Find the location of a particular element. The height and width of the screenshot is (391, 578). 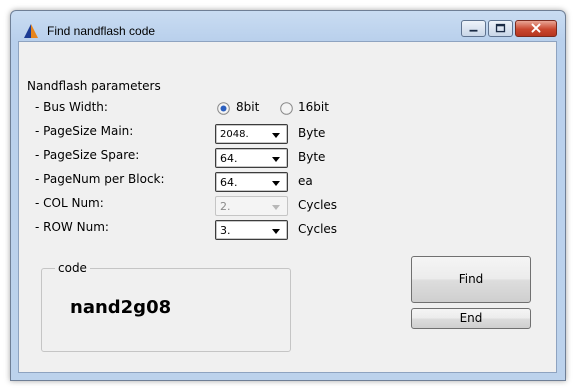

title-bar: Find nandflash code is located at coordinates (288, 27).